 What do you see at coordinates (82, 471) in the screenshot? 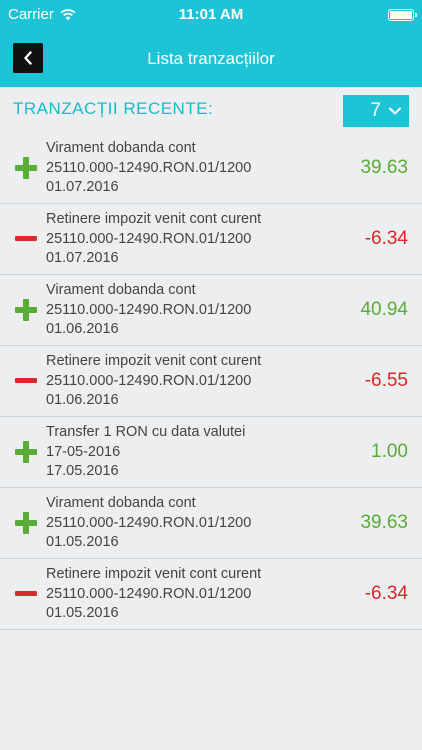
I see `transaction-date: 17.05.2016` at bounding box center [82, 471].